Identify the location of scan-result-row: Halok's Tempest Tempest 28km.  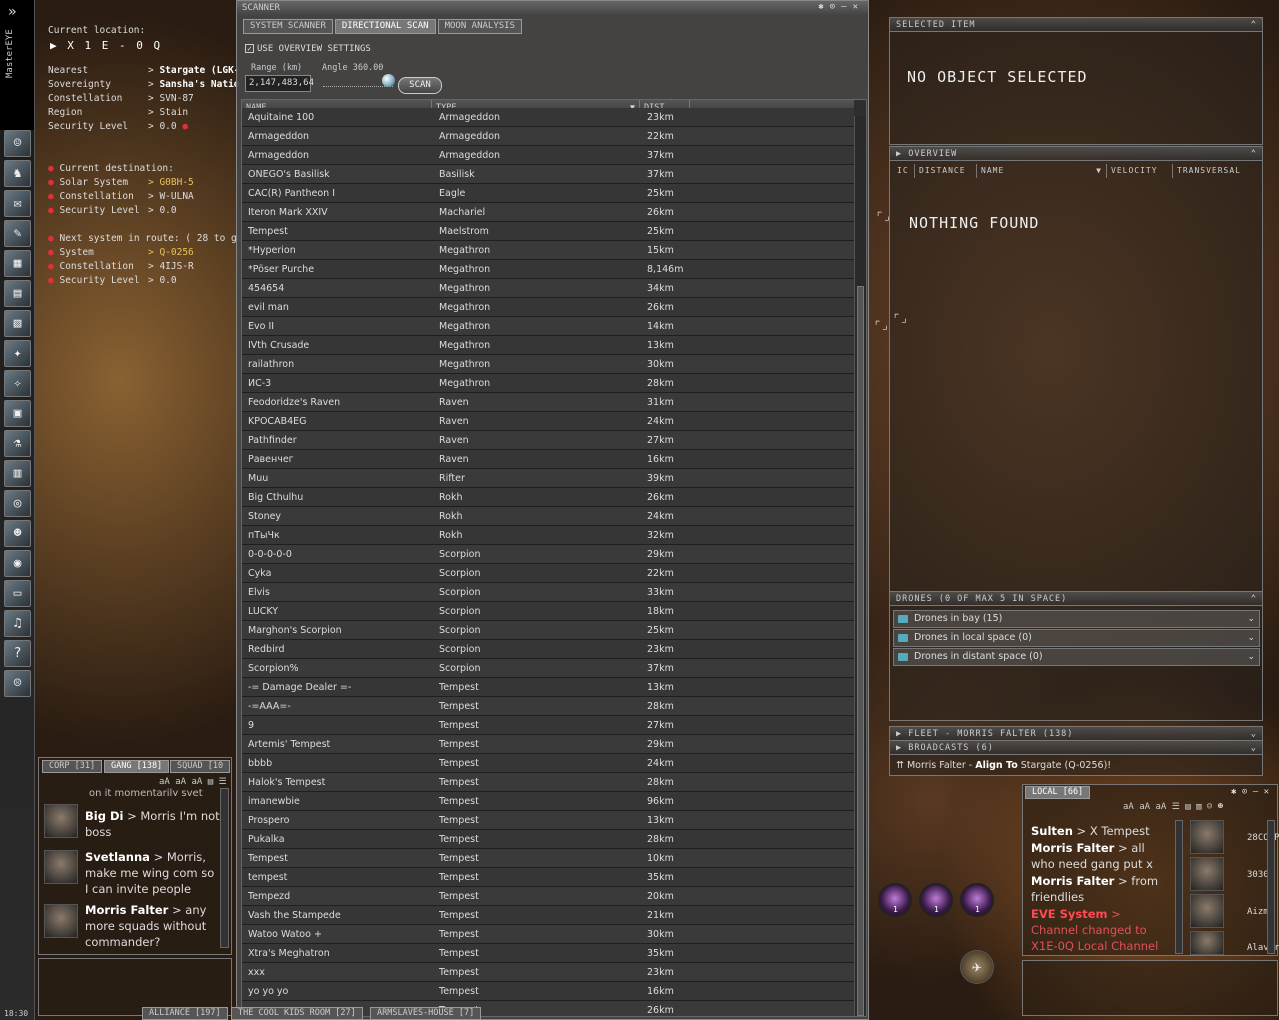
(548, 782).